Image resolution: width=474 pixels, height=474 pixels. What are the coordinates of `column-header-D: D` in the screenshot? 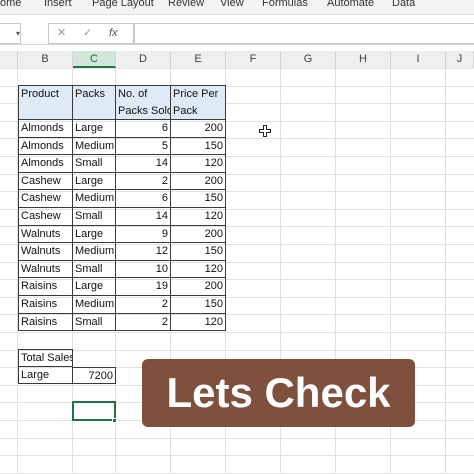 It's located at (143, 59).